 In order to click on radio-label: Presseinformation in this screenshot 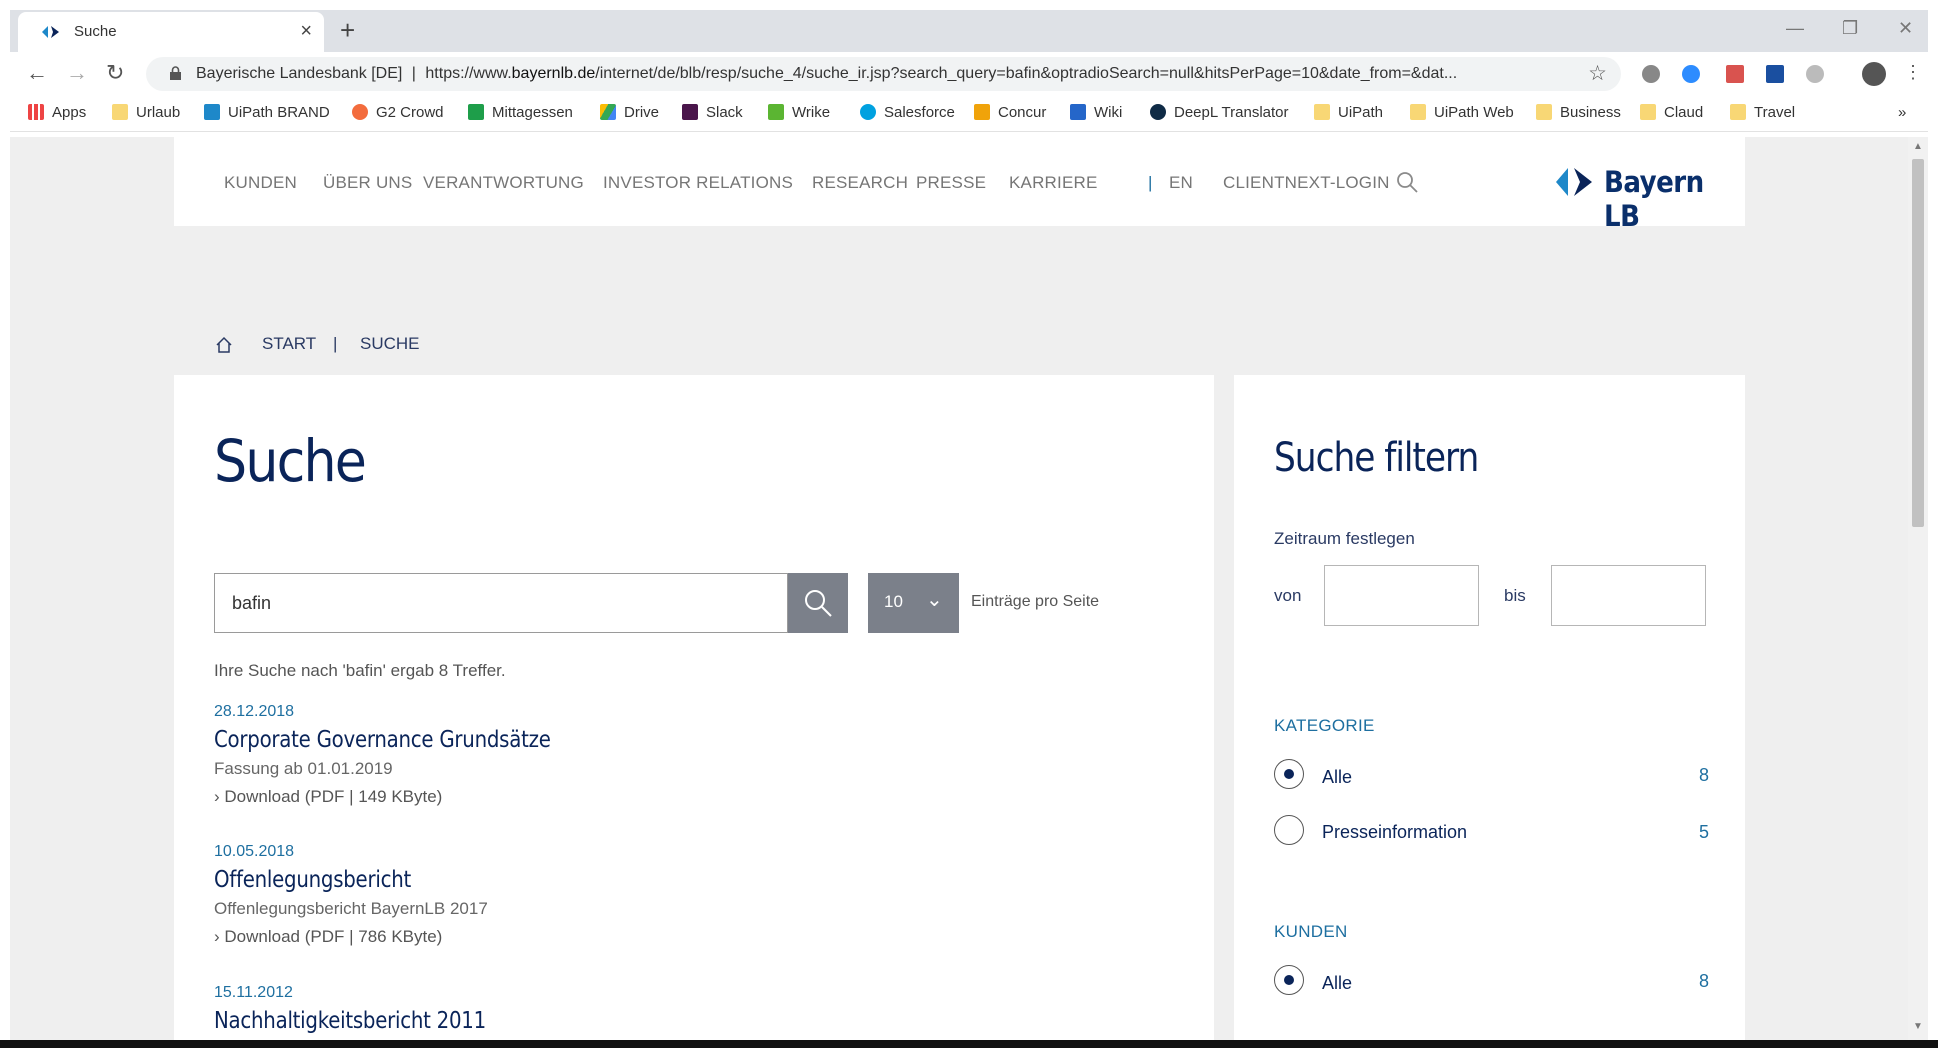, I will do `click(1394, 832)`.